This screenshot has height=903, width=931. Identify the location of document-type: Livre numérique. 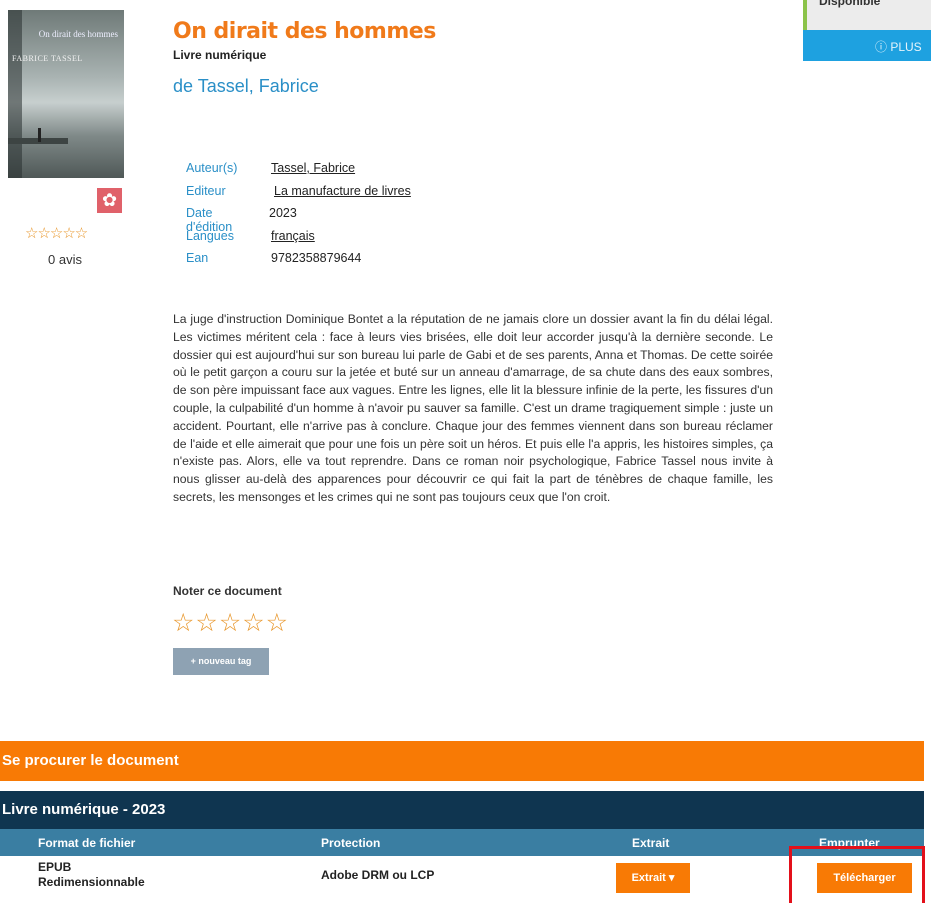
(220, 55).